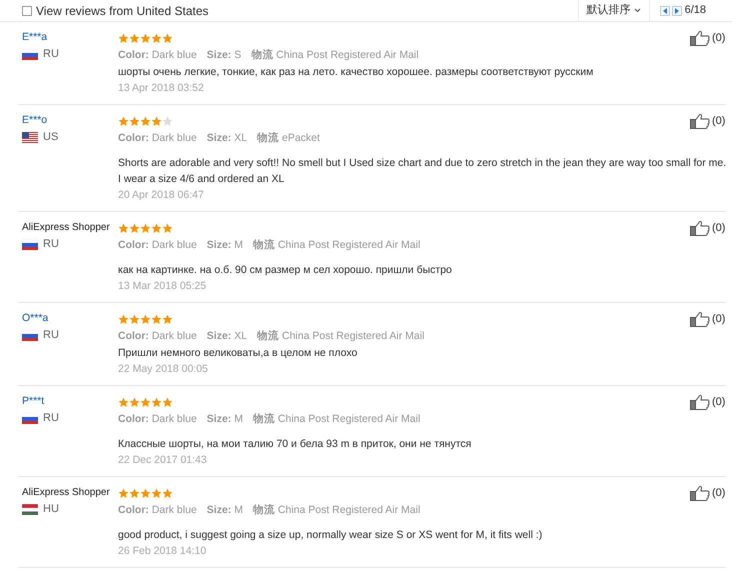 The width and height of the screenshot is (750, 582). What do you see at coordinates (70, 318) in the screenshot?
I see `reviewer-name: O***a` at bounding box center [70, 318].